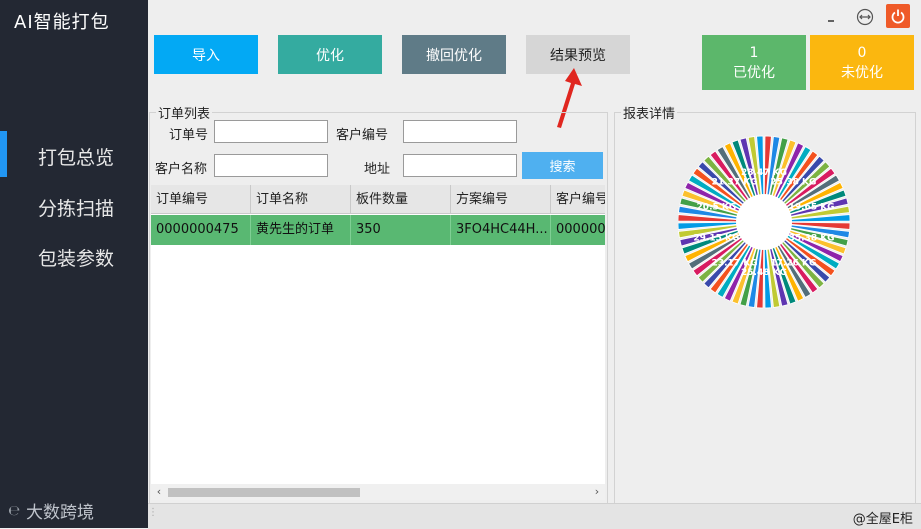 This screenshot has height=529, width=921. I want to click on scroll-left-icon: ‹, so click(159, 492).